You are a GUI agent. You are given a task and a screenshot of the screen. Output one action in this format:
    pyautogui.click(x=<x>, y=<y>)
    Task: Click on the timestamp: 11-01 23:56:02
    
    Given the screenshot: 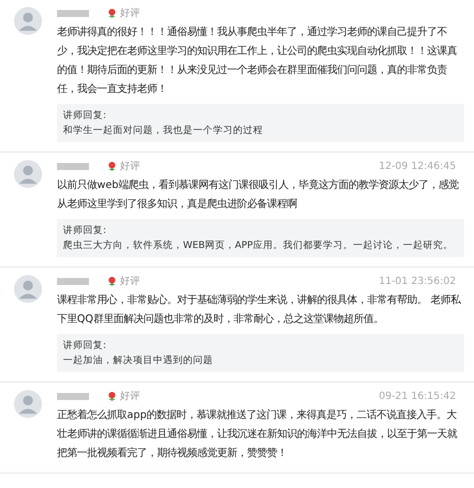 What is the action you would take?
    pyautogui.click(x=417, y=281)
    